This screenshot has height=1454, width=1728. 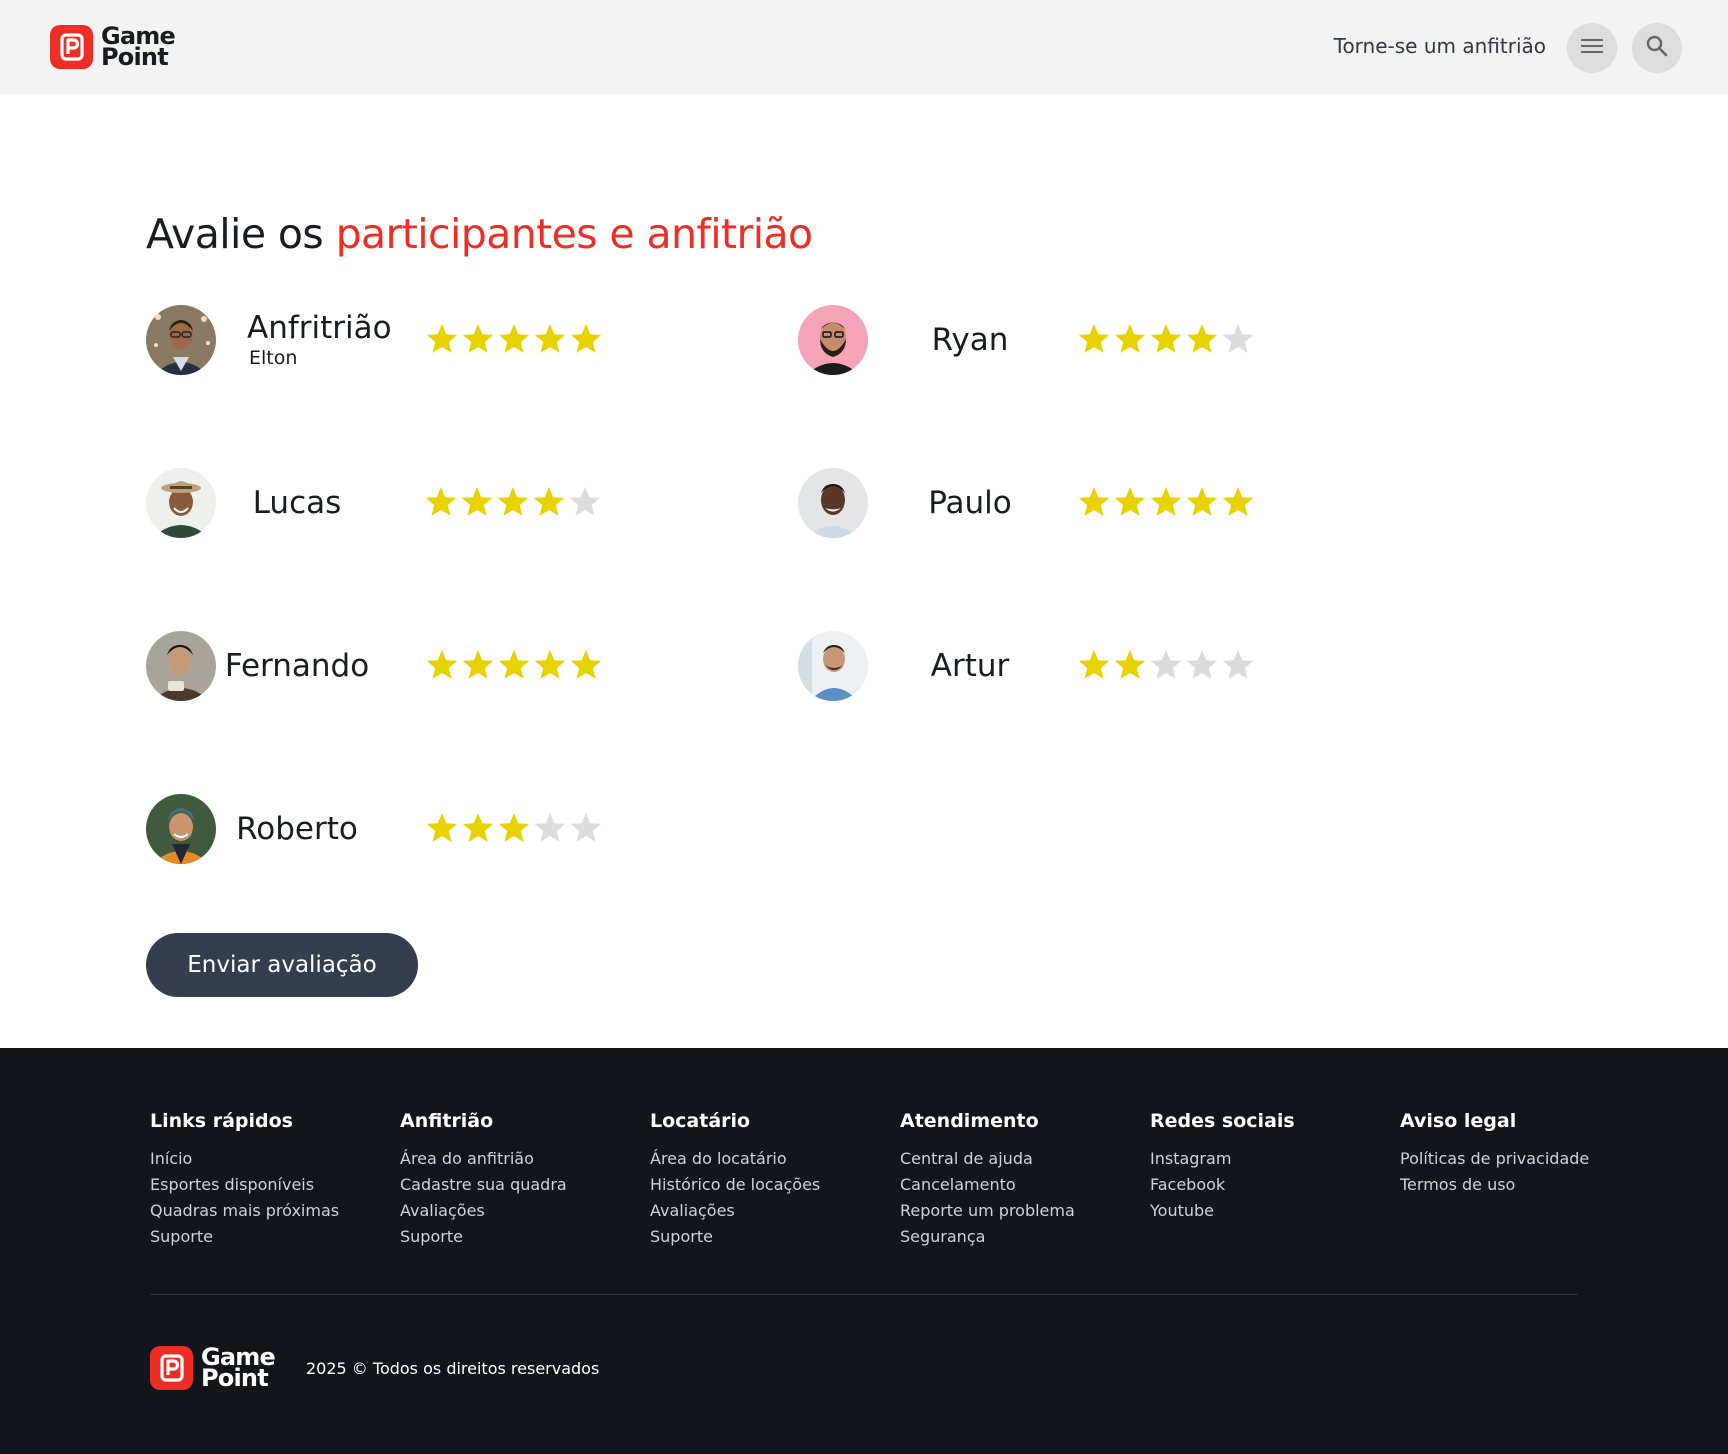 I want to click on menu-button, so click(x=1592, y=48).